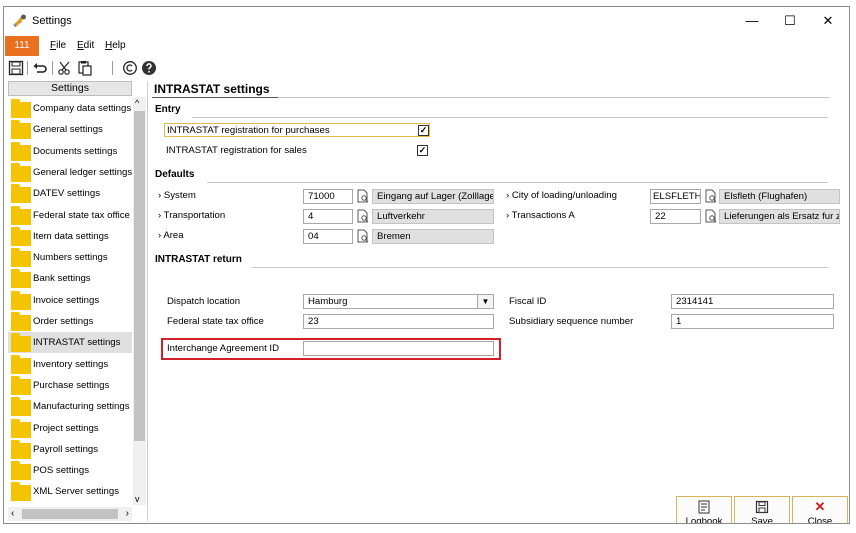  Describe the element at coordinates (58, 45) in the screenshot. I see `menu-file: File` at that location.